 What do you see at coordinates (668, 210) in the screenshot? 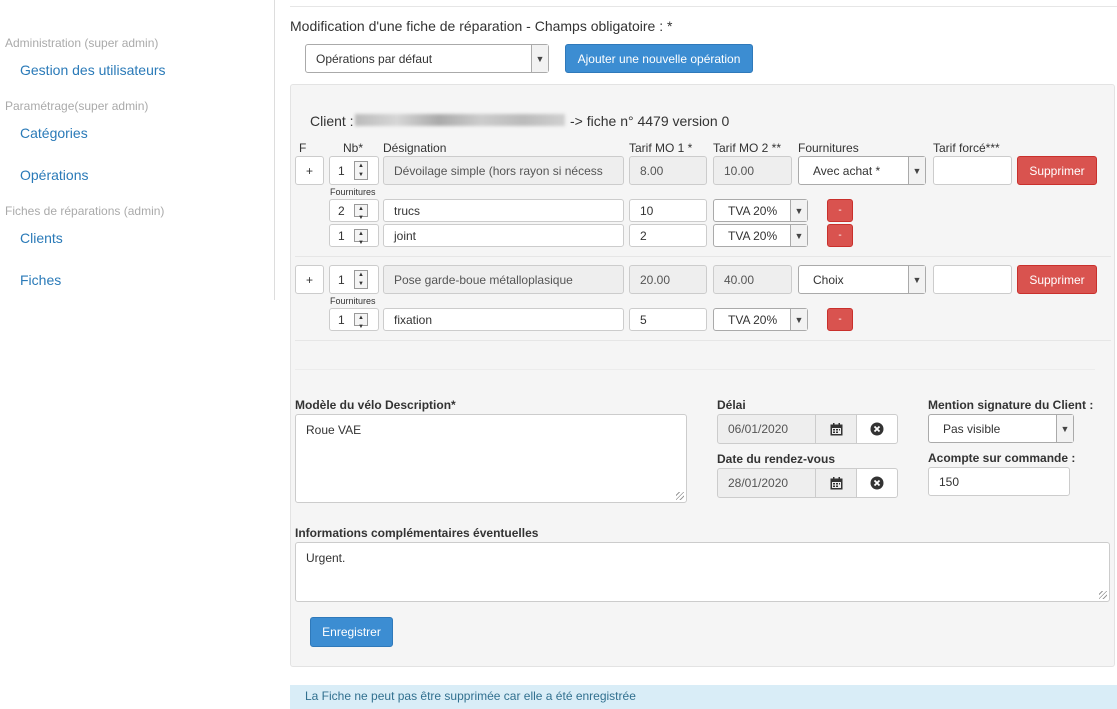
I see `supply-price-input: 10` at bounding box center [668, 210].